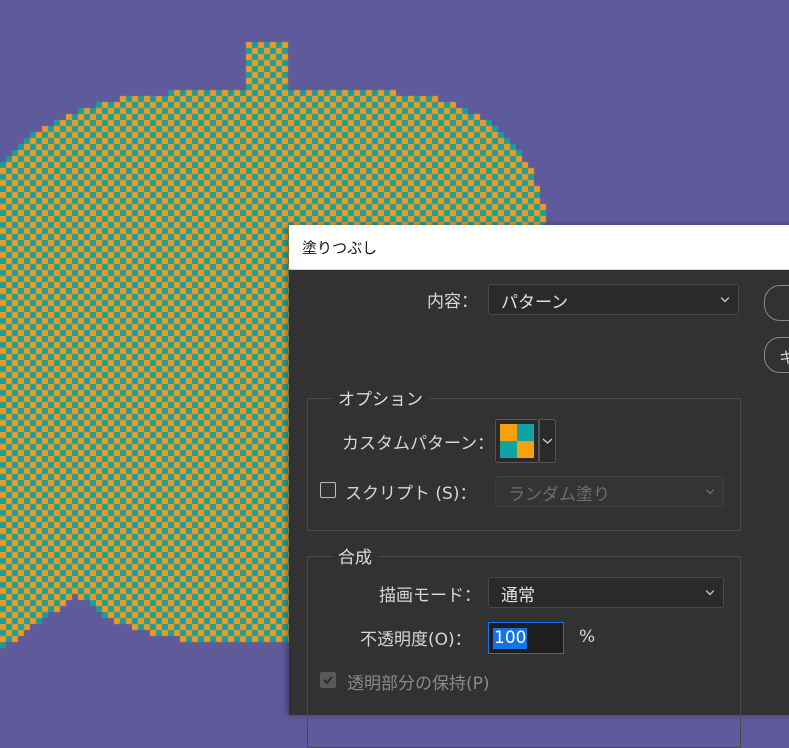 This screenshot has width=789, height=748. Describe the element at coordinates (418, 684) in the screenshot. I see `preserve-transparency-label: 透明部分の保持(P)` at that location.